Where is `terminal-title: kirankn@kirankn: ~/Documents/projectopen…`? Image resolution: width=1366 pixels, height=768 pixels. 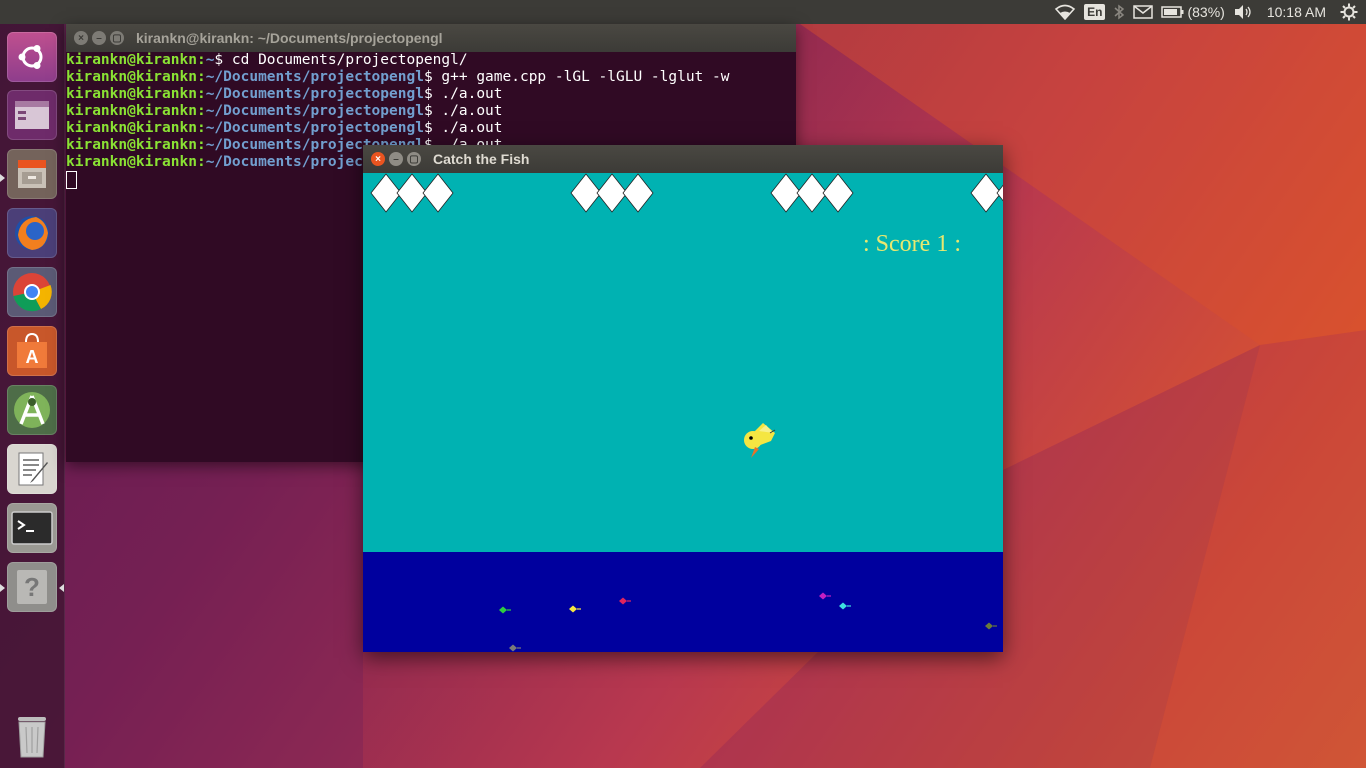
terminal-title: kirankn@kirankn: ~/Documents/projectopen… is located at coordinates (289, 38).